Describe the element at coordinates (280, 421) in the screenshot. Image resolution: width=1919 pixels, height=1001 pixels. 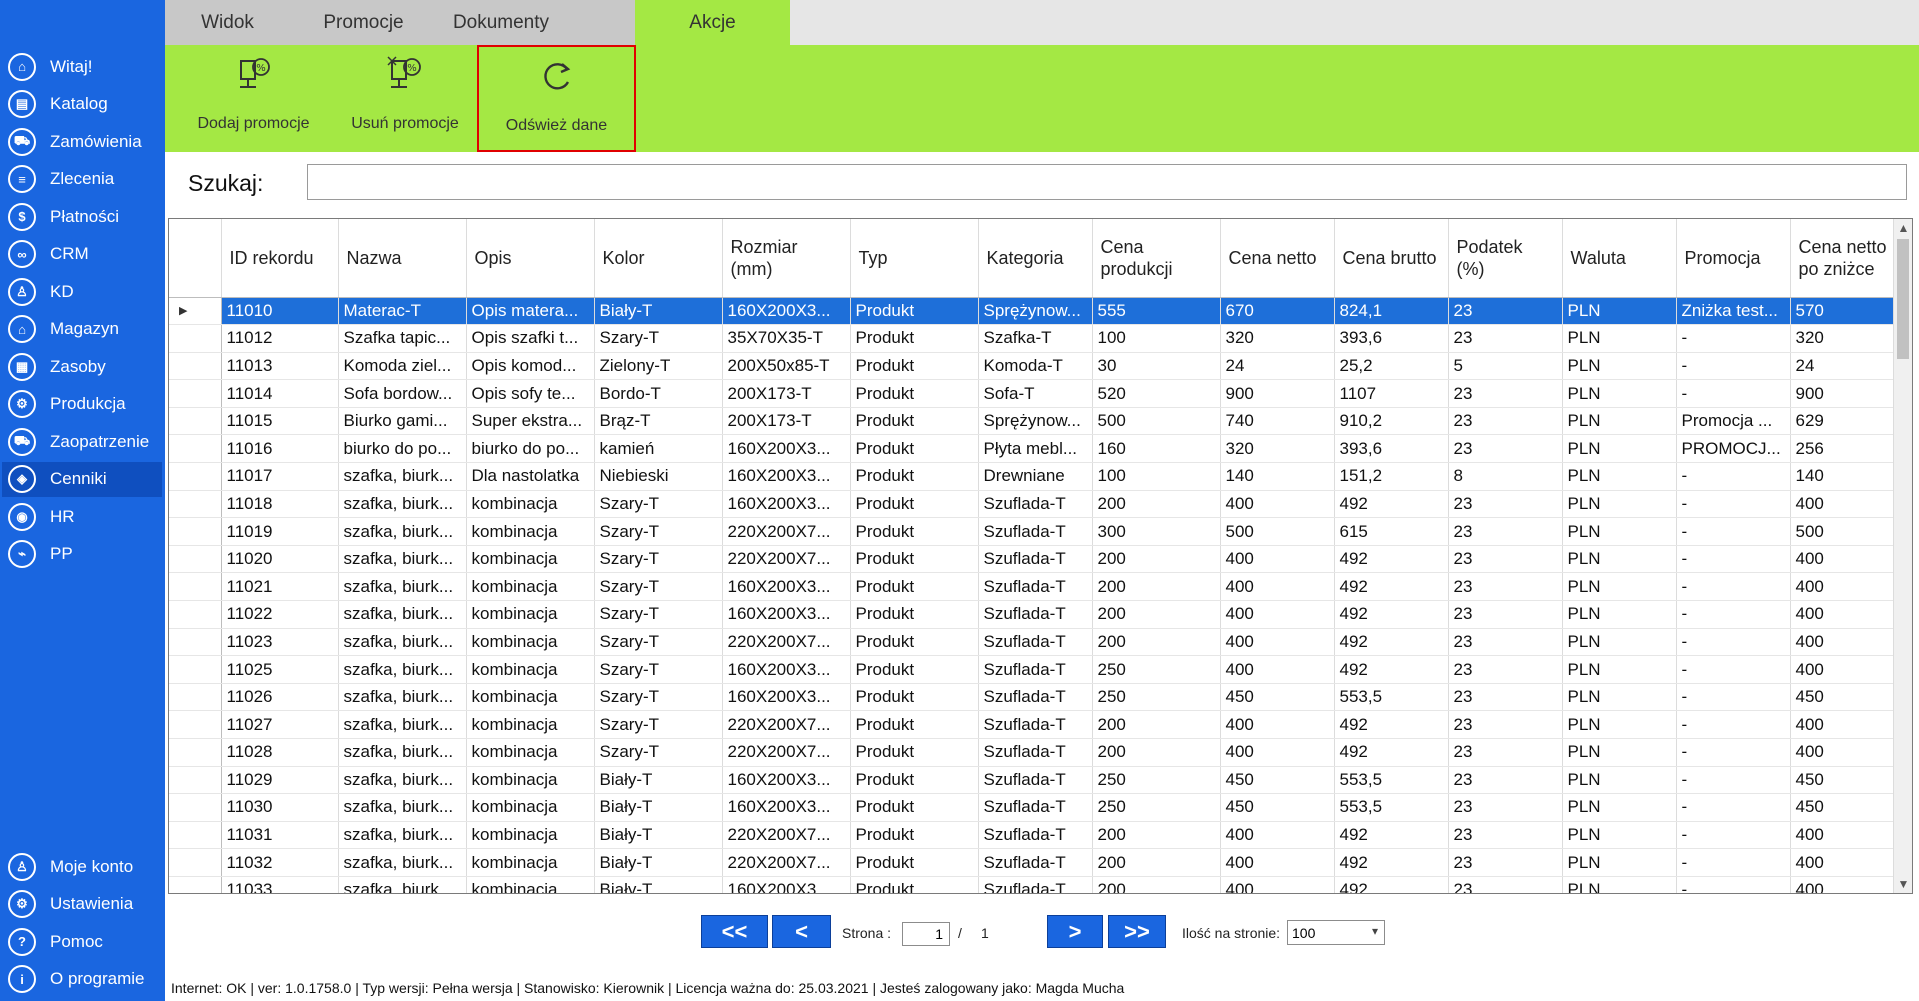
I see `table-cell: 11015` at that location.